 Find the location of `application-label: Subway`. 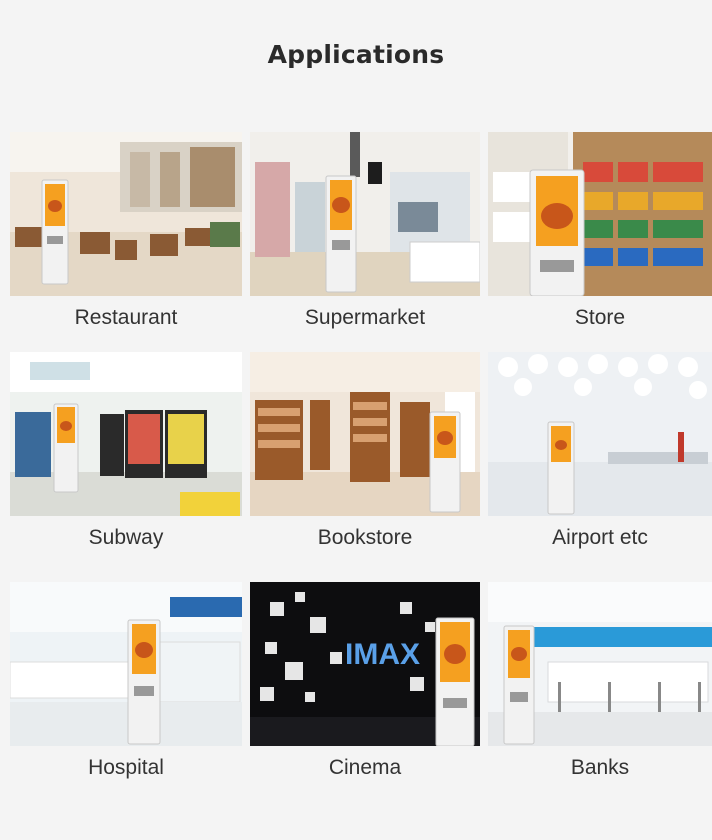

application-label: Subway is located at coordinates (126, 537).